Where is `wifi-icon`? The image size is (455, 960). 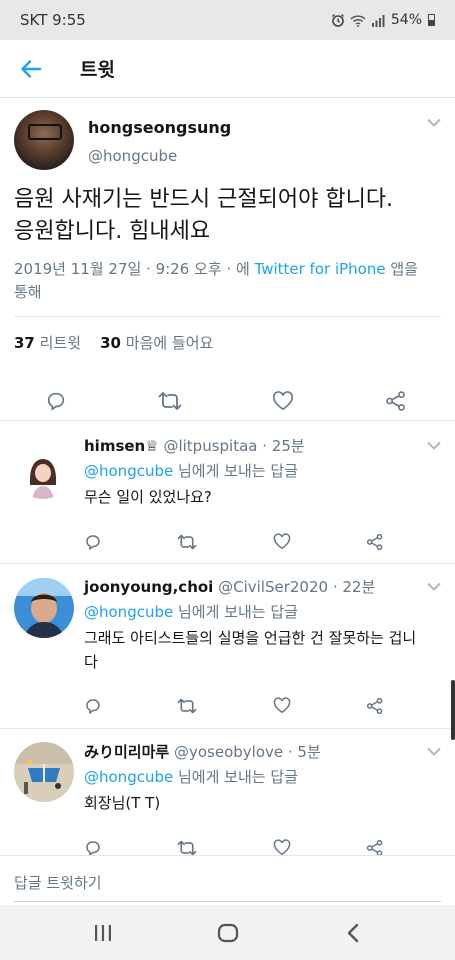 wifi-icon is located at coordinates (358, 20).